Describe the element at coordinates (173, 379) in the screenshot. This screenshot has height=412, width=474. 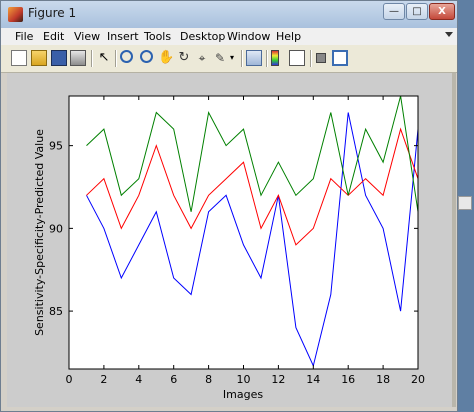
I see `x-tick-label: 6` at that location.